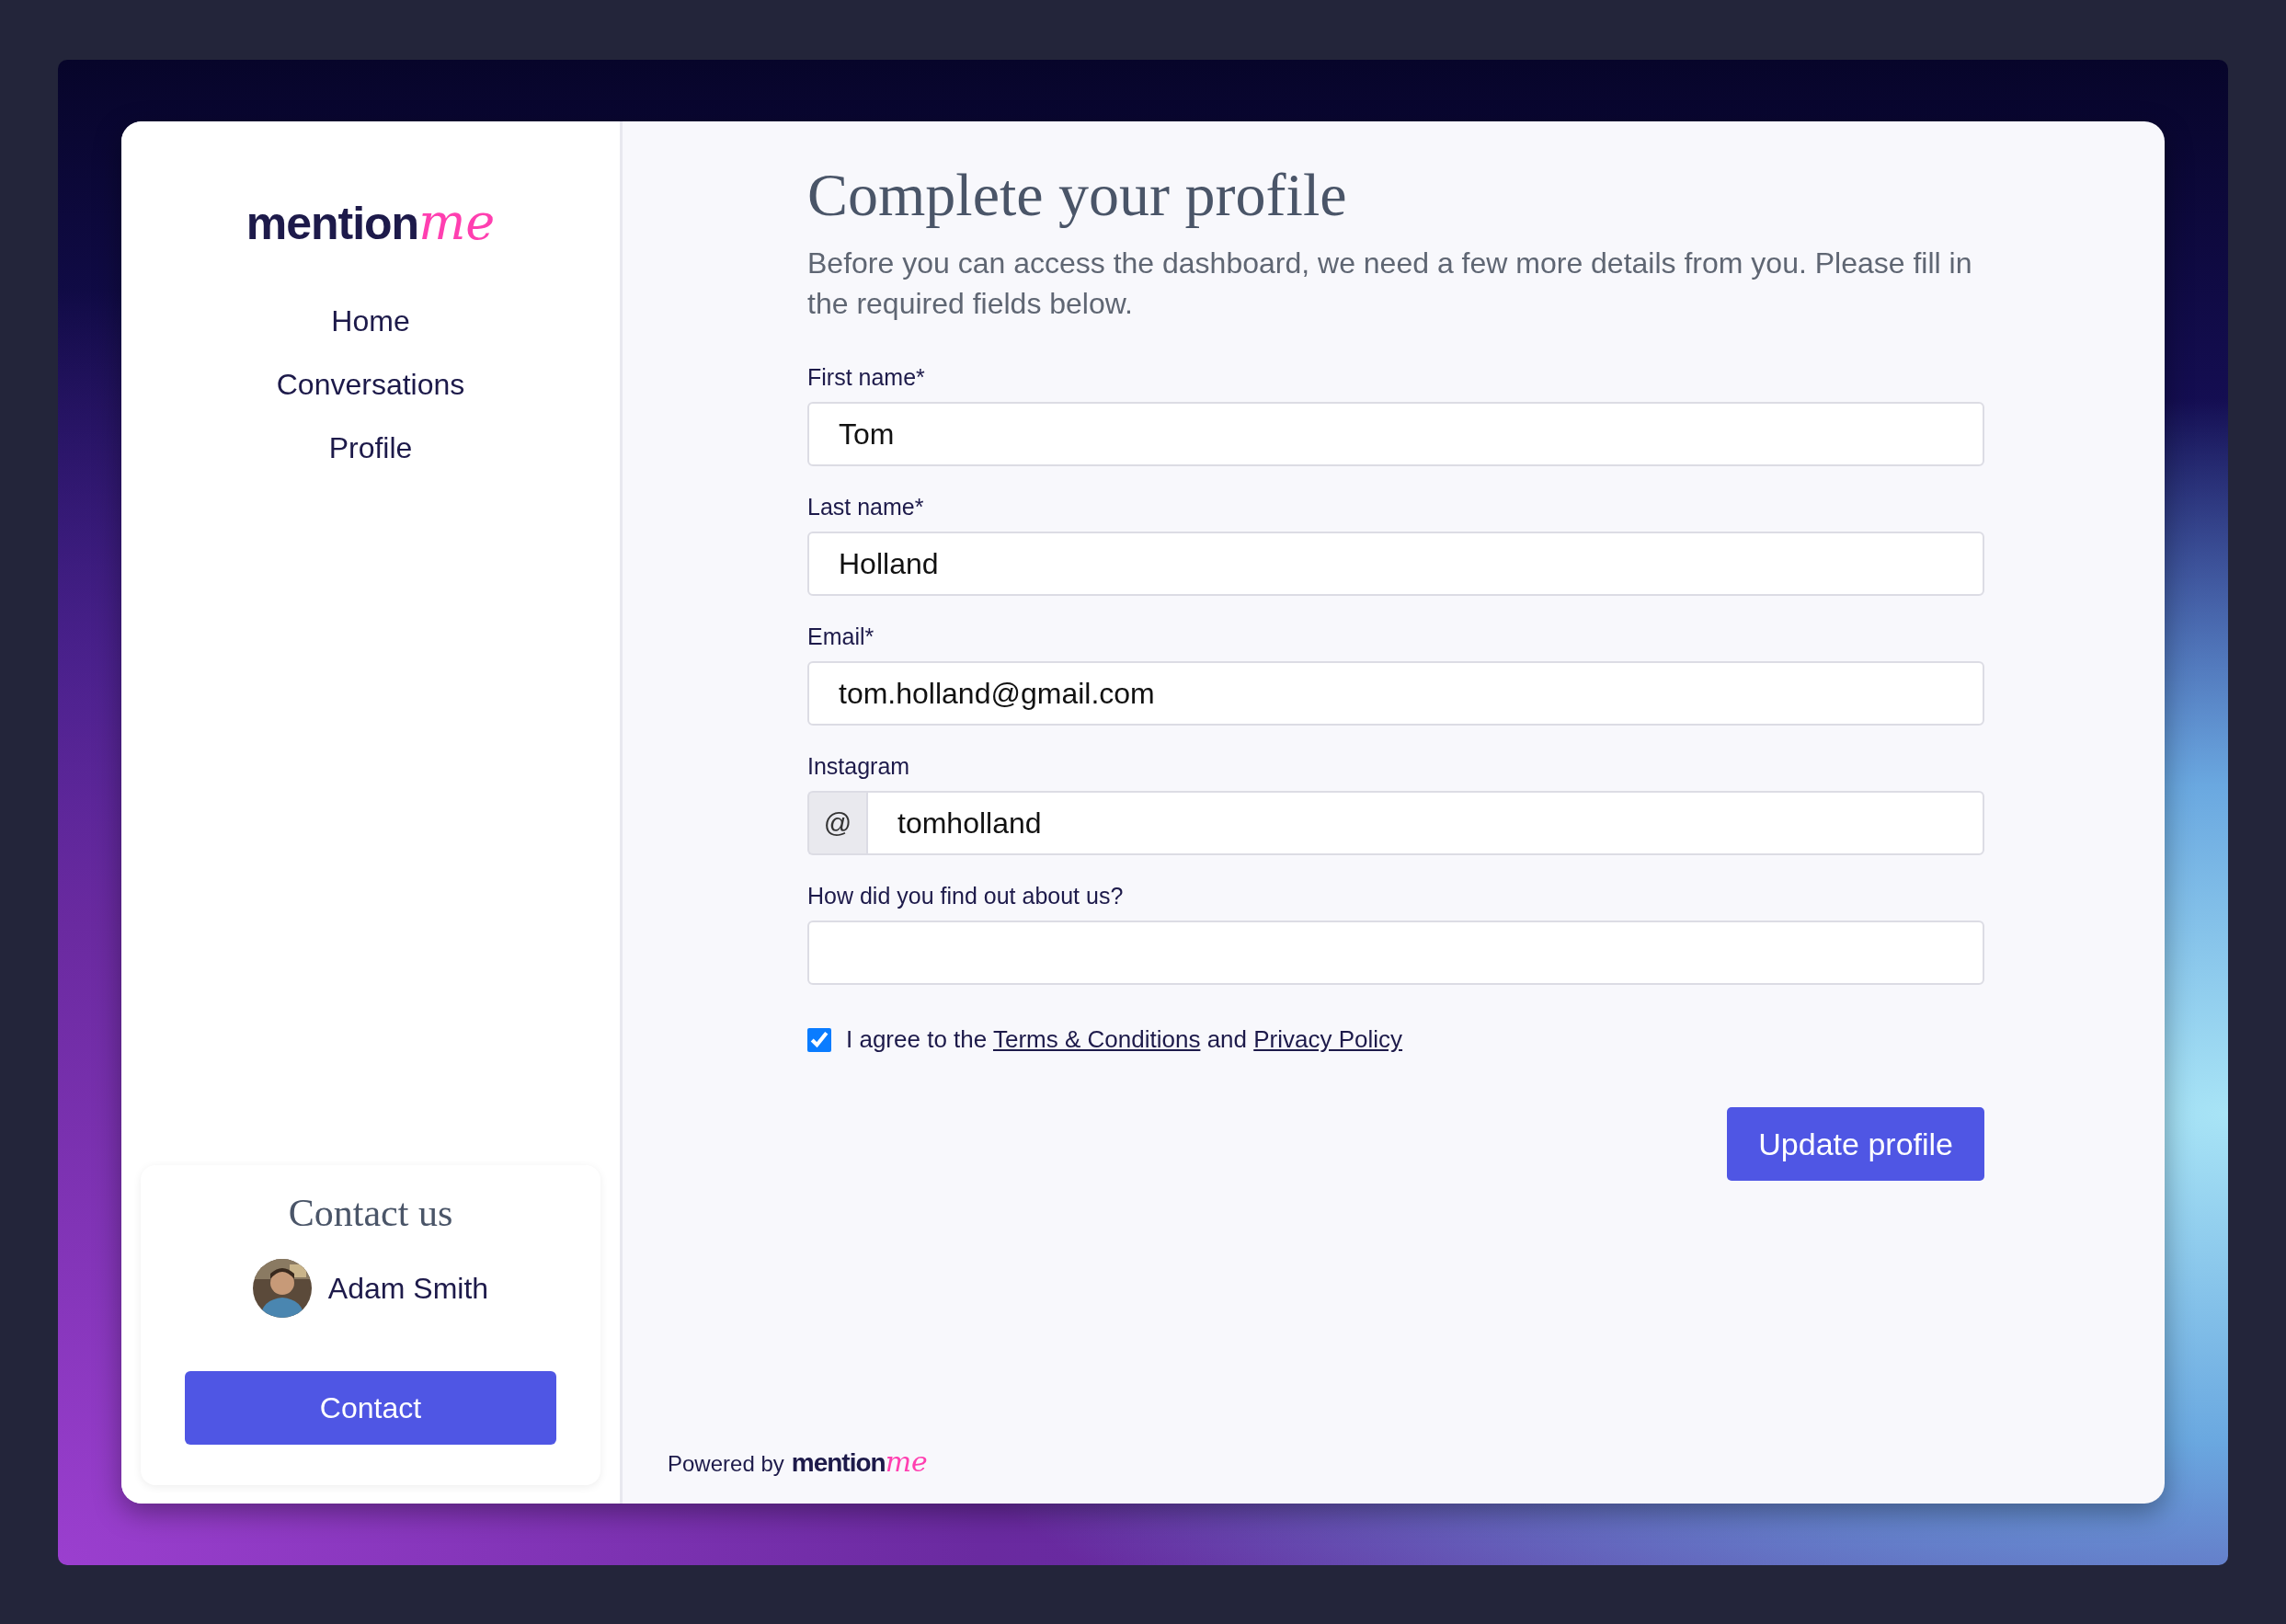 The height and width of the screenshot is (1624, 2286). What do you see at coordinates (370, 385) in the screenshot?
I see `nav-link: Conversations` at bounding box center [370, 385].